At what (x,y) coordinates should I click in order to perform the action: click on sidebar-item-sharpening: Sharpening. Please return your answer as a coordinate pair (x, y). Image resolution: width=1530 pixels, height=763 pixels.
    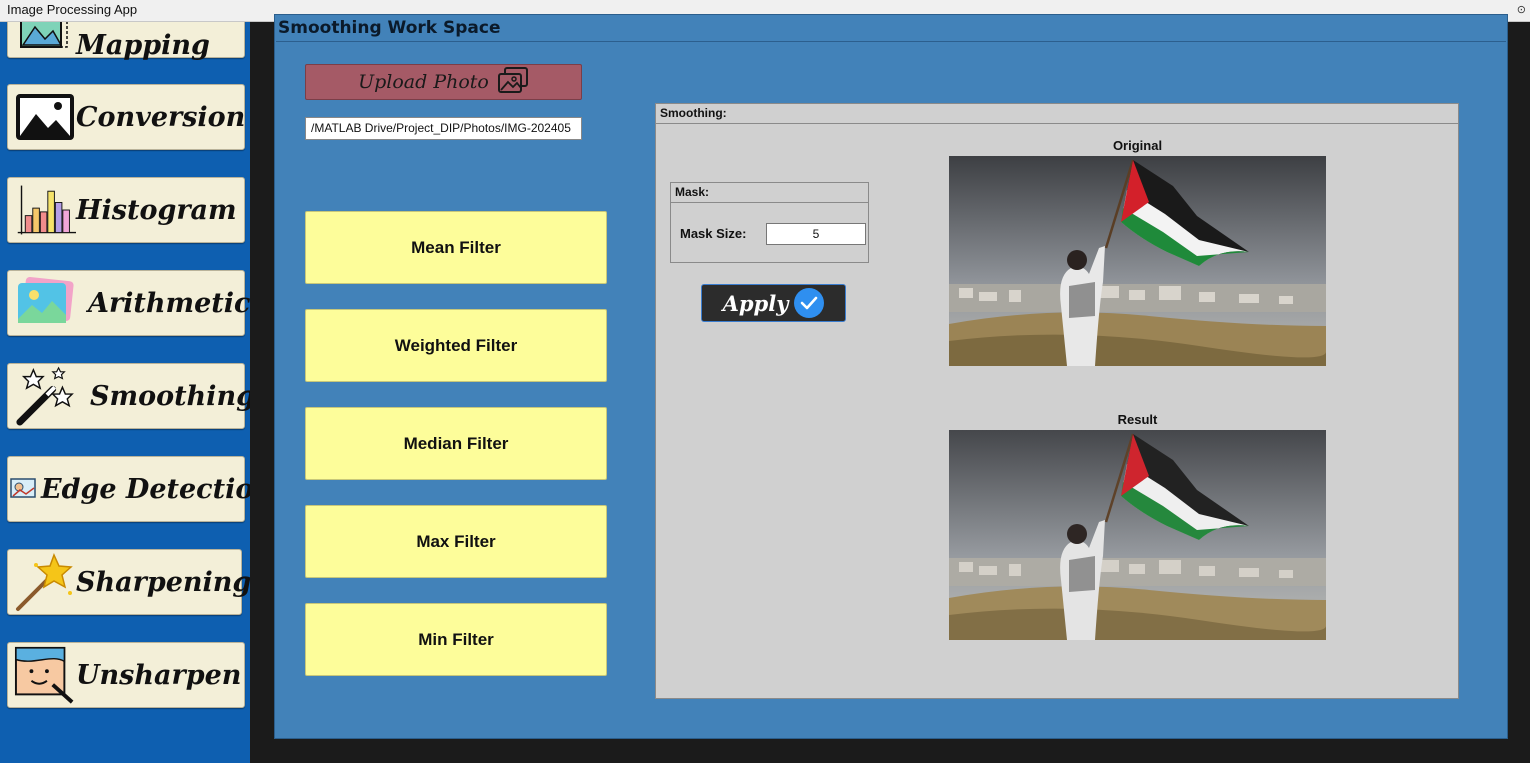
    Looking at the image, I should click on (128, 582).